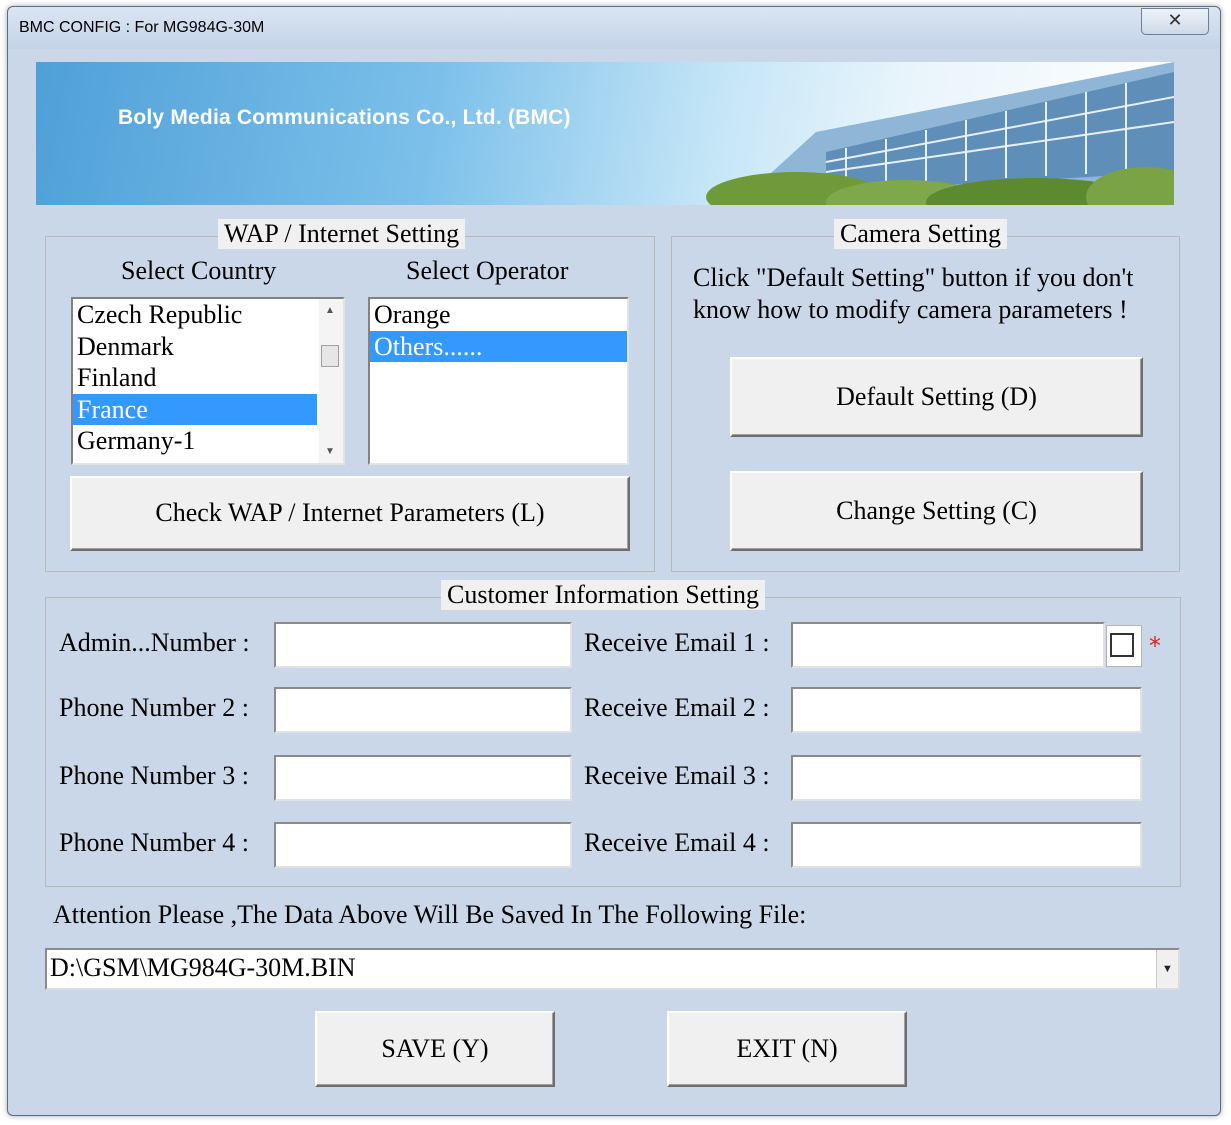 The image size is (1231, 1125). What do you see at coordinates (1167, 969) in the screenshot?
I see `chevron-down-icon: ▼` at bounding box center [1167, 969].